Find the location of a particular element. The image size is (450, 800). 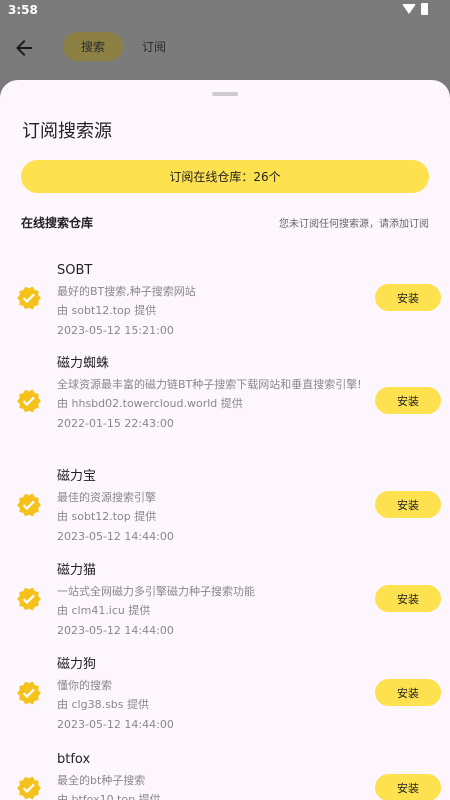

item-desc: 全球资源最丰富的磁力链BT种子搜索下载网站和垂直搜索引擎! is located at coordinates (209, 384).